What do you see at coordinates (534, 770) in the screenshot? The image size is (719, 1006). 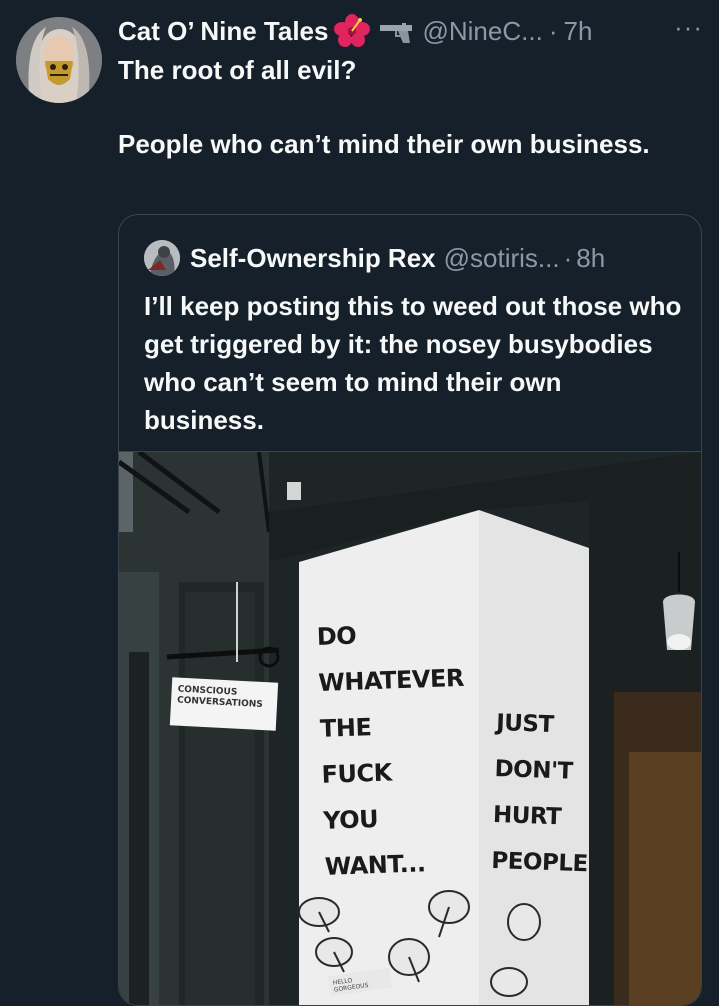 I see `wall-word: DON'T` at bounding box center [534, 770].